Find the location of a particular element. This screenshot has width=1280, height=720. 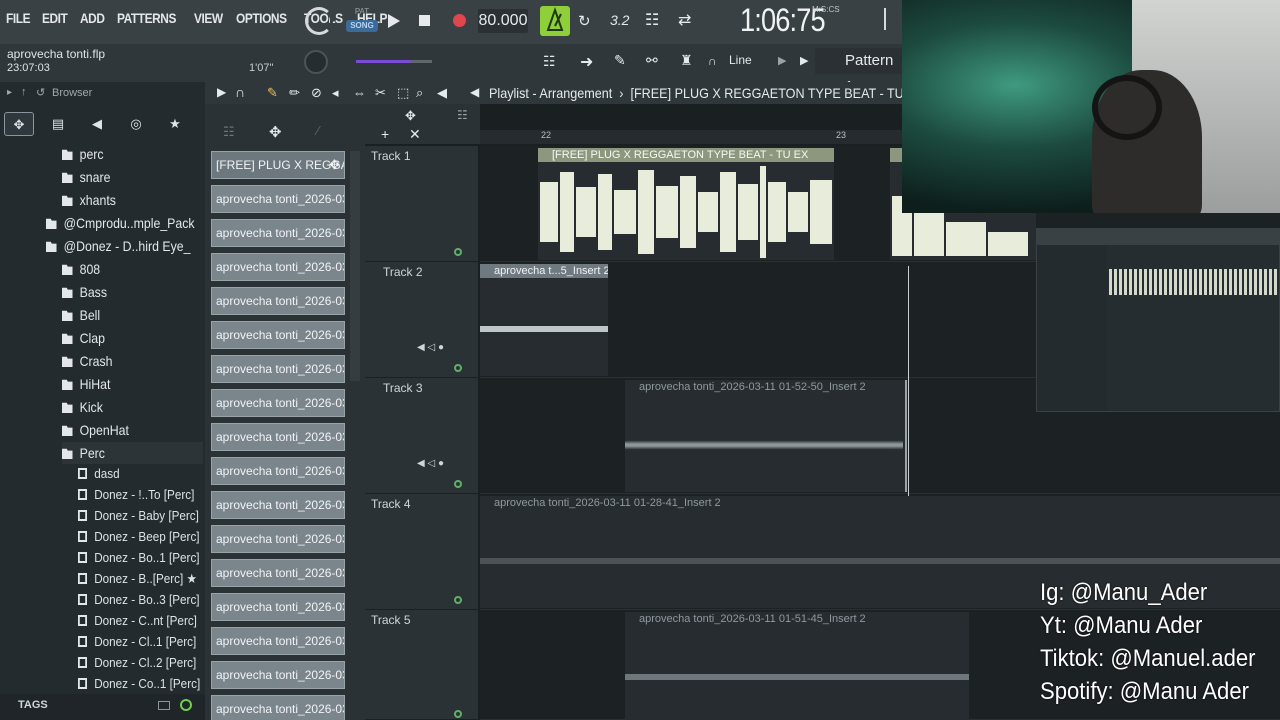

piano-icon: ☷ is located at coordinates (229, 132).